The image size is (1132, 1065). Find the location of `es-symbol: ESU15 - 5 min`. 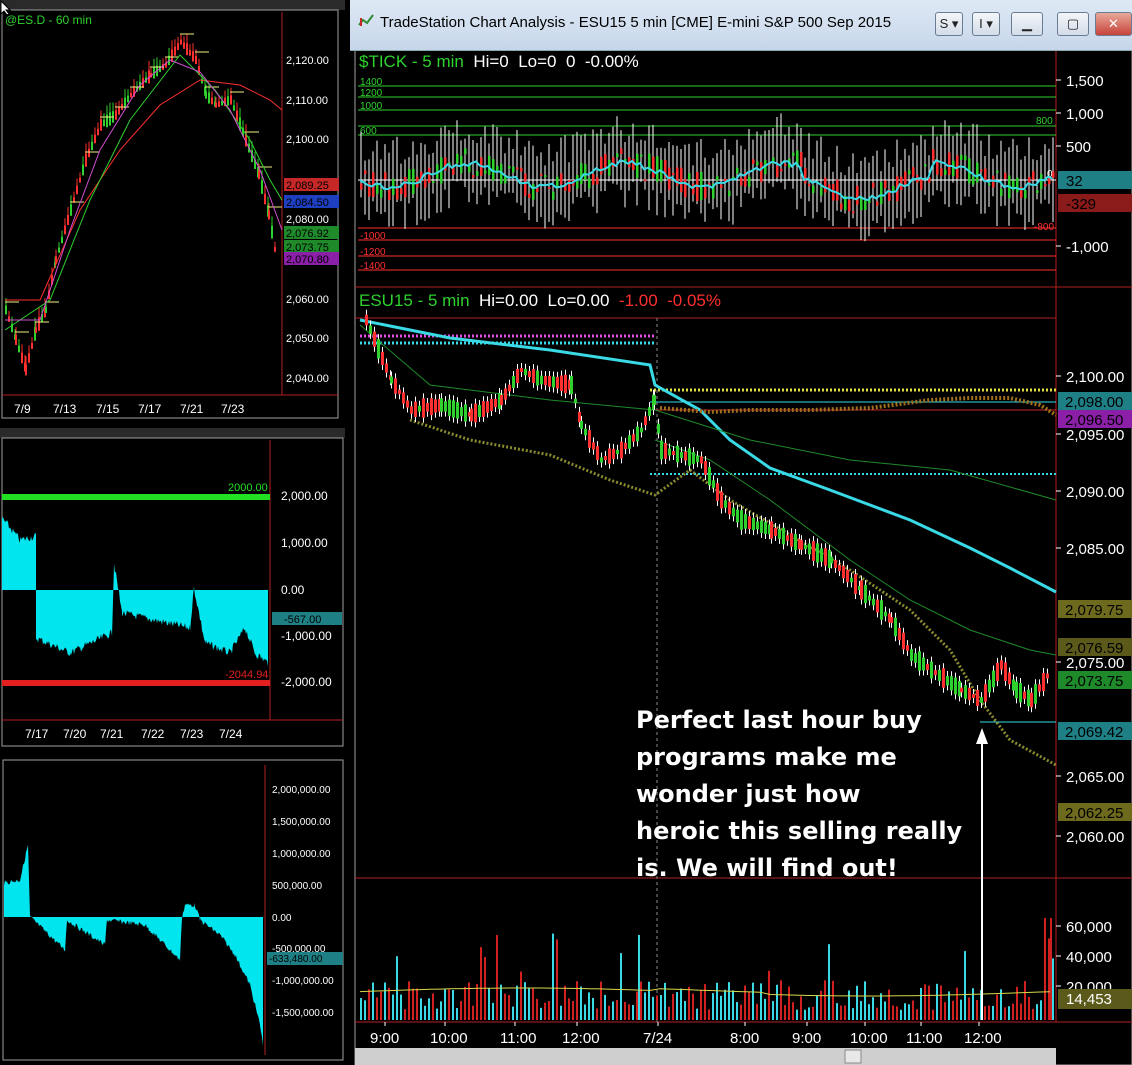

es-symbol: ESU15 - 5 min is located at coordinates (414, 300).